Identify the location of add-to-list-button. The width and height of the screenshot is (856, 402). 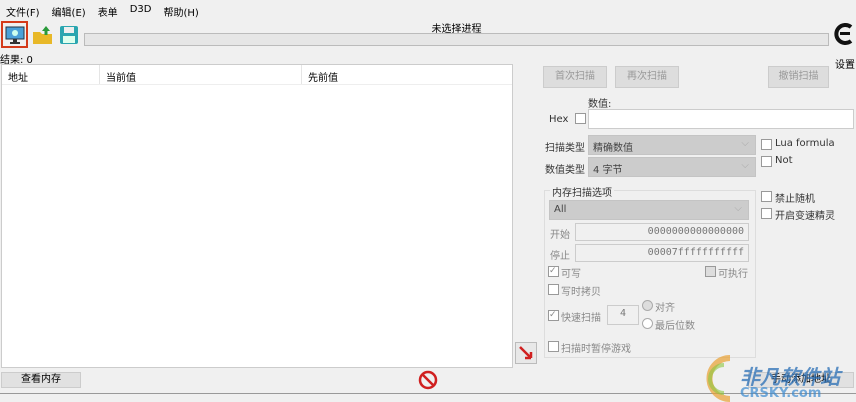
(526, 353).